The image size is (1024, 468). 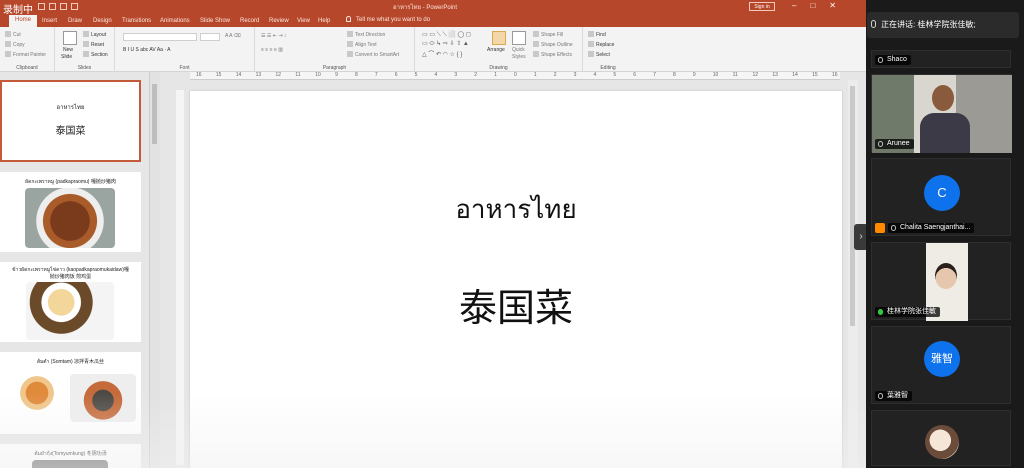 I want to click on participant-tile-arunee: Arunee, so click(x=941, y=113).